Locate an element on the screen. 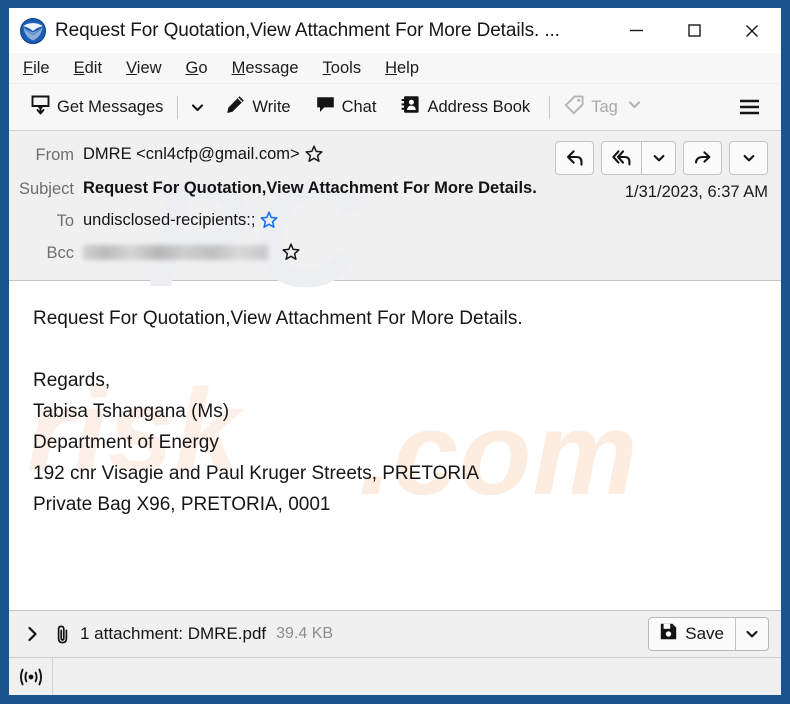  maximize-icon is located at coordinates (694, 30).